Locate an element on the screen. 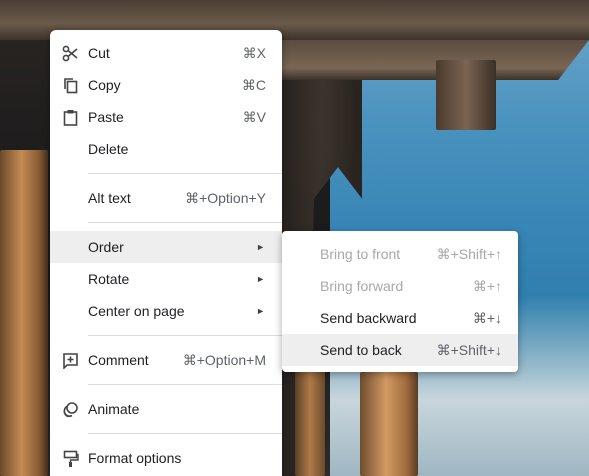  submenu-item-shortcut: ⌘+Shift+↓ is located at coordinates (469, 350).